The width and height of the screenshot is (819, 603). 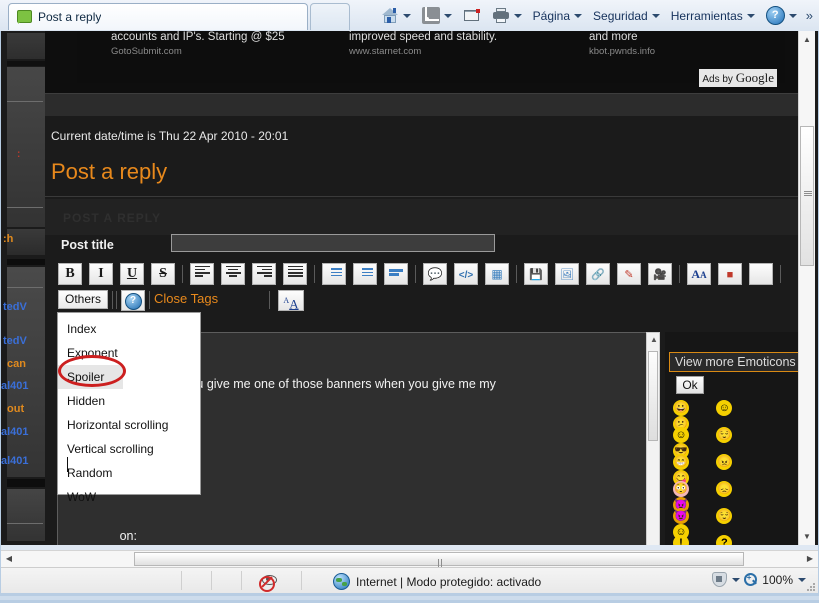 I want to click on emoticon-grin: 😀, so click(x=681, y=408).